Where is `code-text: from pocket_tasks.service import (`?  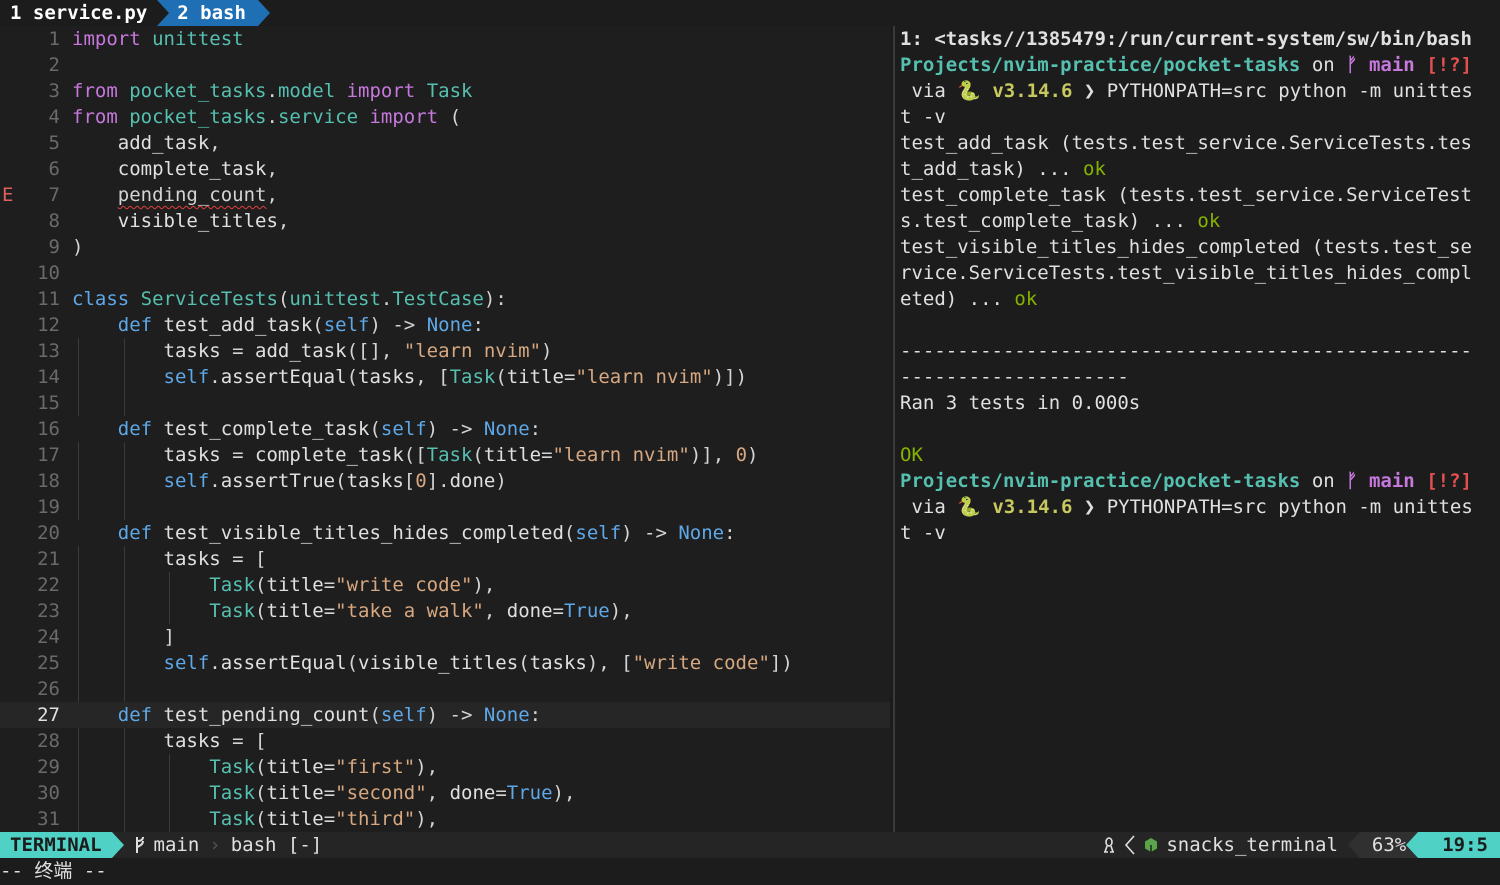
code-text: from pocket_tasks.service import ( is located at coordinates (267, 117).